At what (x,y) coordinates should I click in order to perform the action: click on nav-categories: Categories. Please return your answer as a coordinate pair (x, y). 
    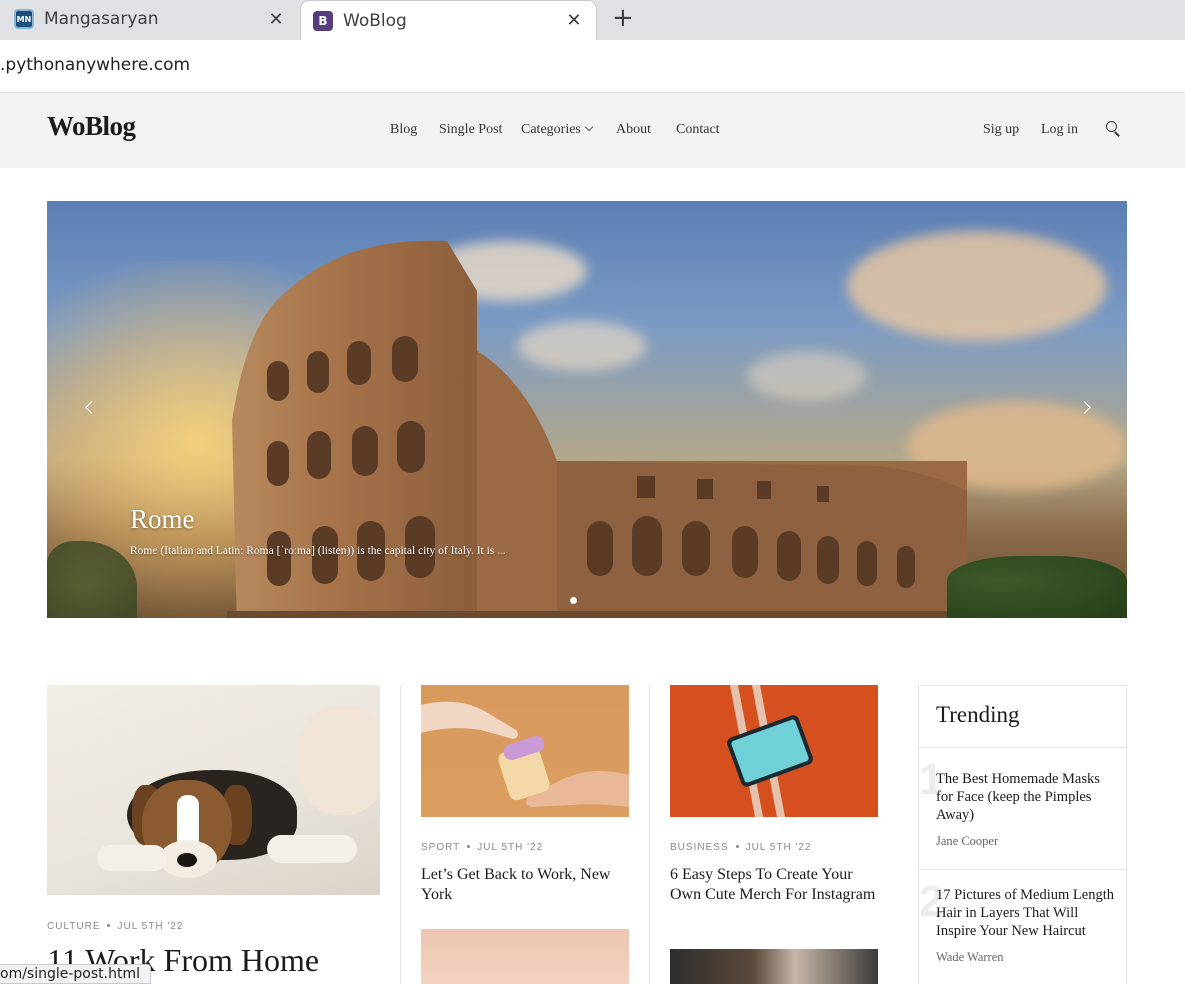
    Looking at the image, I should click on (557, 130).